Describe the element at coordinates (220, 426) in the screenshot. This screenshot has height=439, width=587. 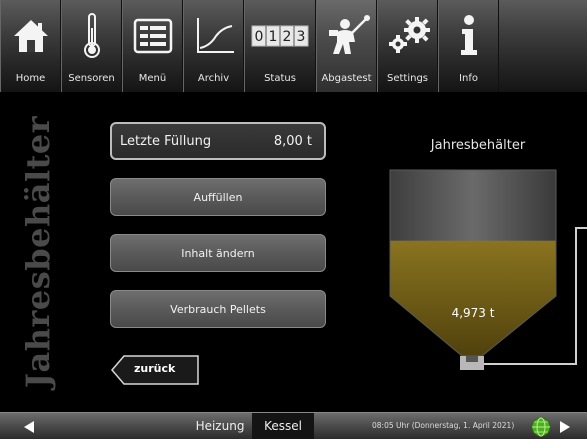
I see `tab-heizung: Heizung` at that location.